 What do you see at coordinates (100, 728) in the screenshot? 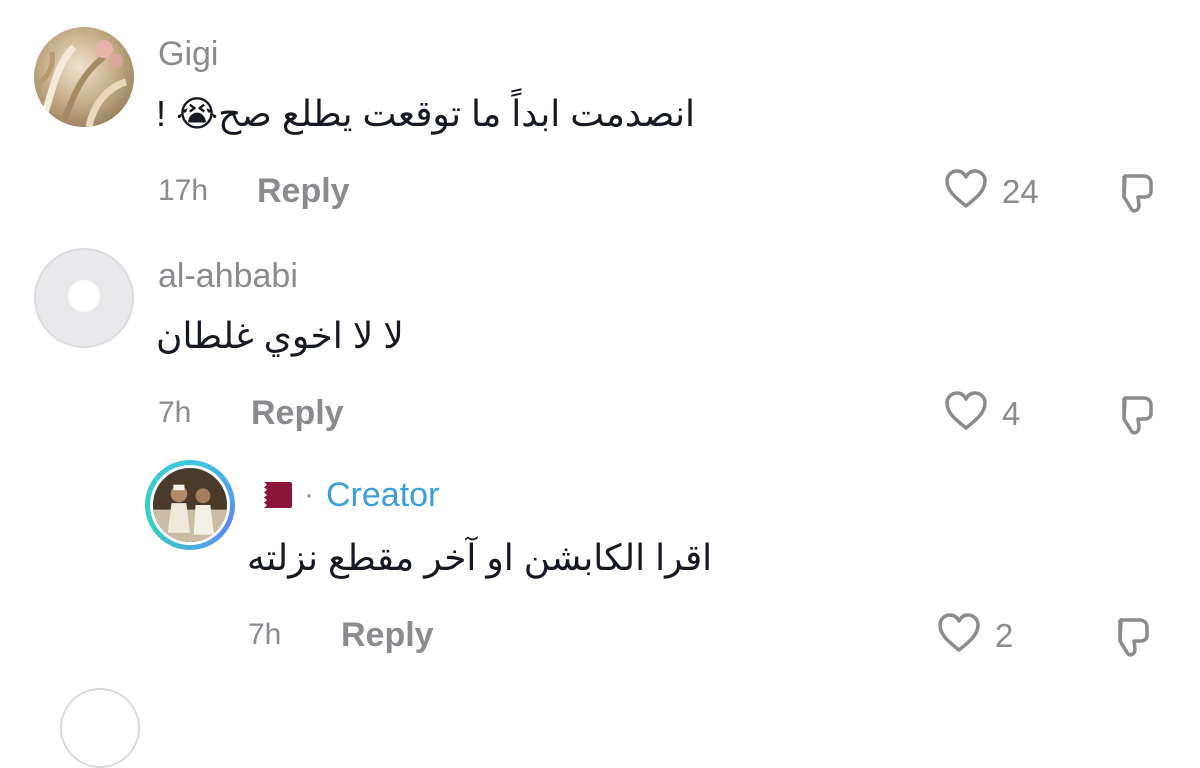
I see `next-comment-avatar` at bounding box center [100, 728].